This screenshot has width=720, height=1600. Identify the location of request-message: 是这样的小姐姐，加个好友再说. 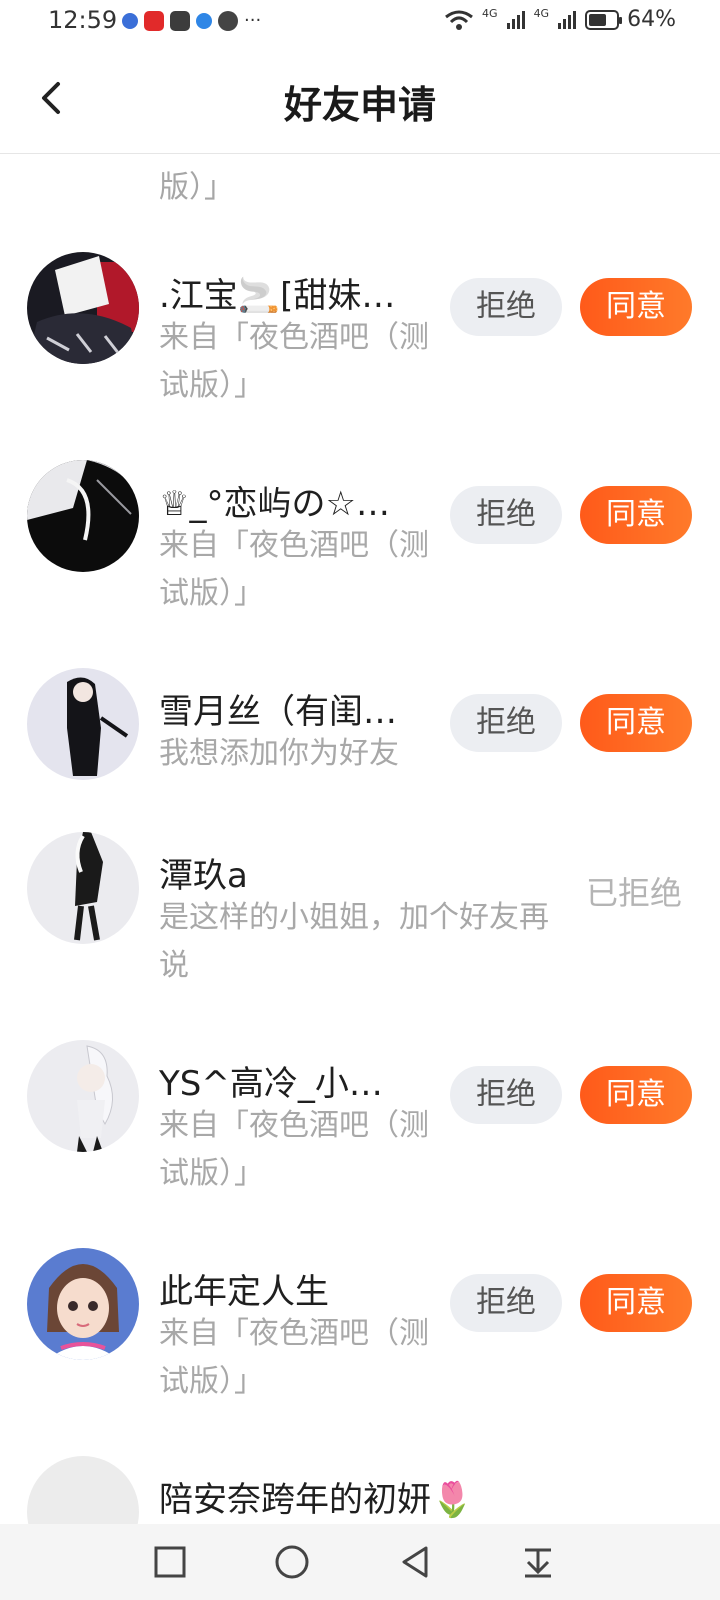
(354, 941).